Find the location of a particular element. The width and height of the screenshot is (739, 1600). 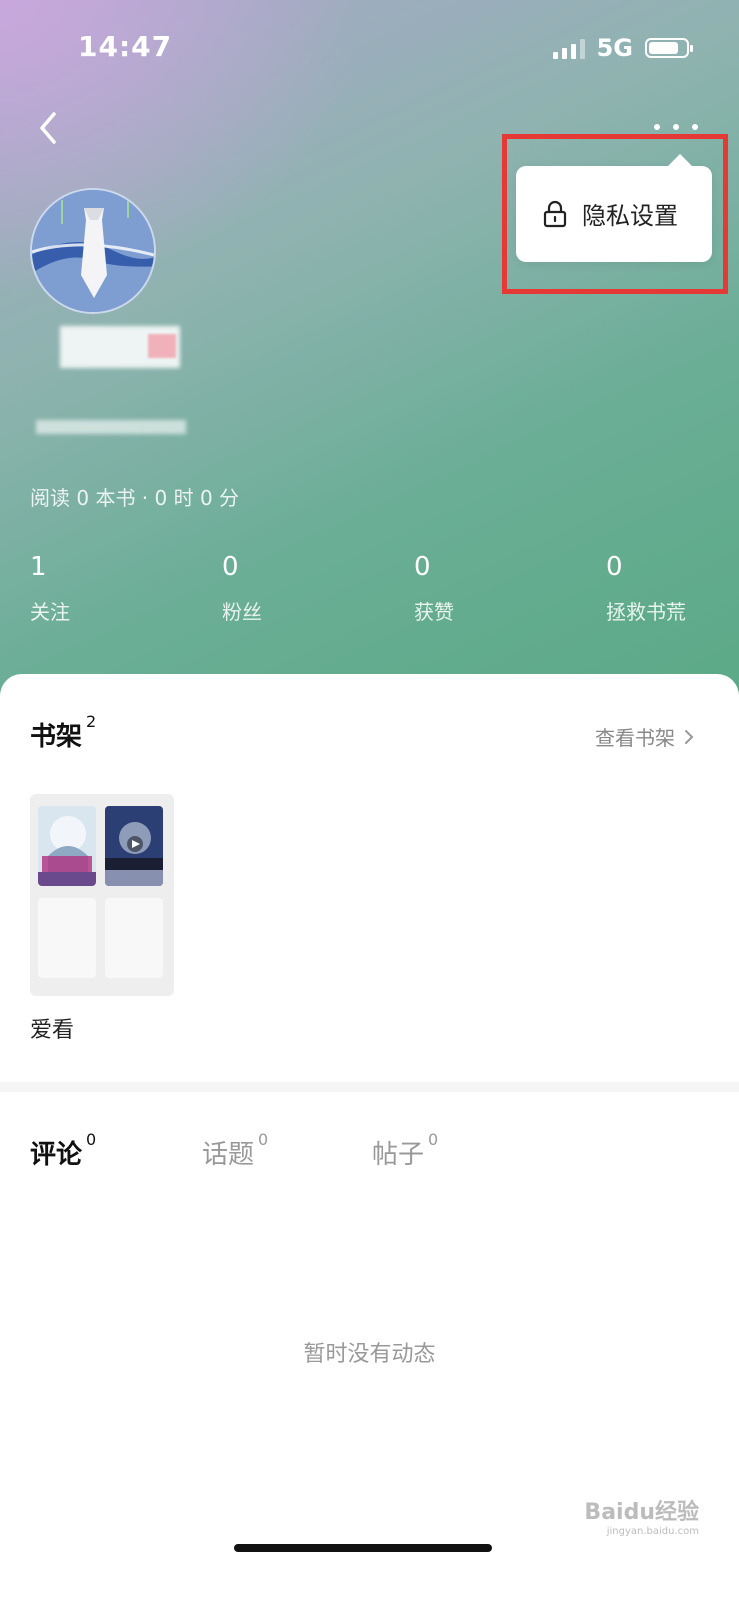

section-divider is located at coordinates (369, 1087).